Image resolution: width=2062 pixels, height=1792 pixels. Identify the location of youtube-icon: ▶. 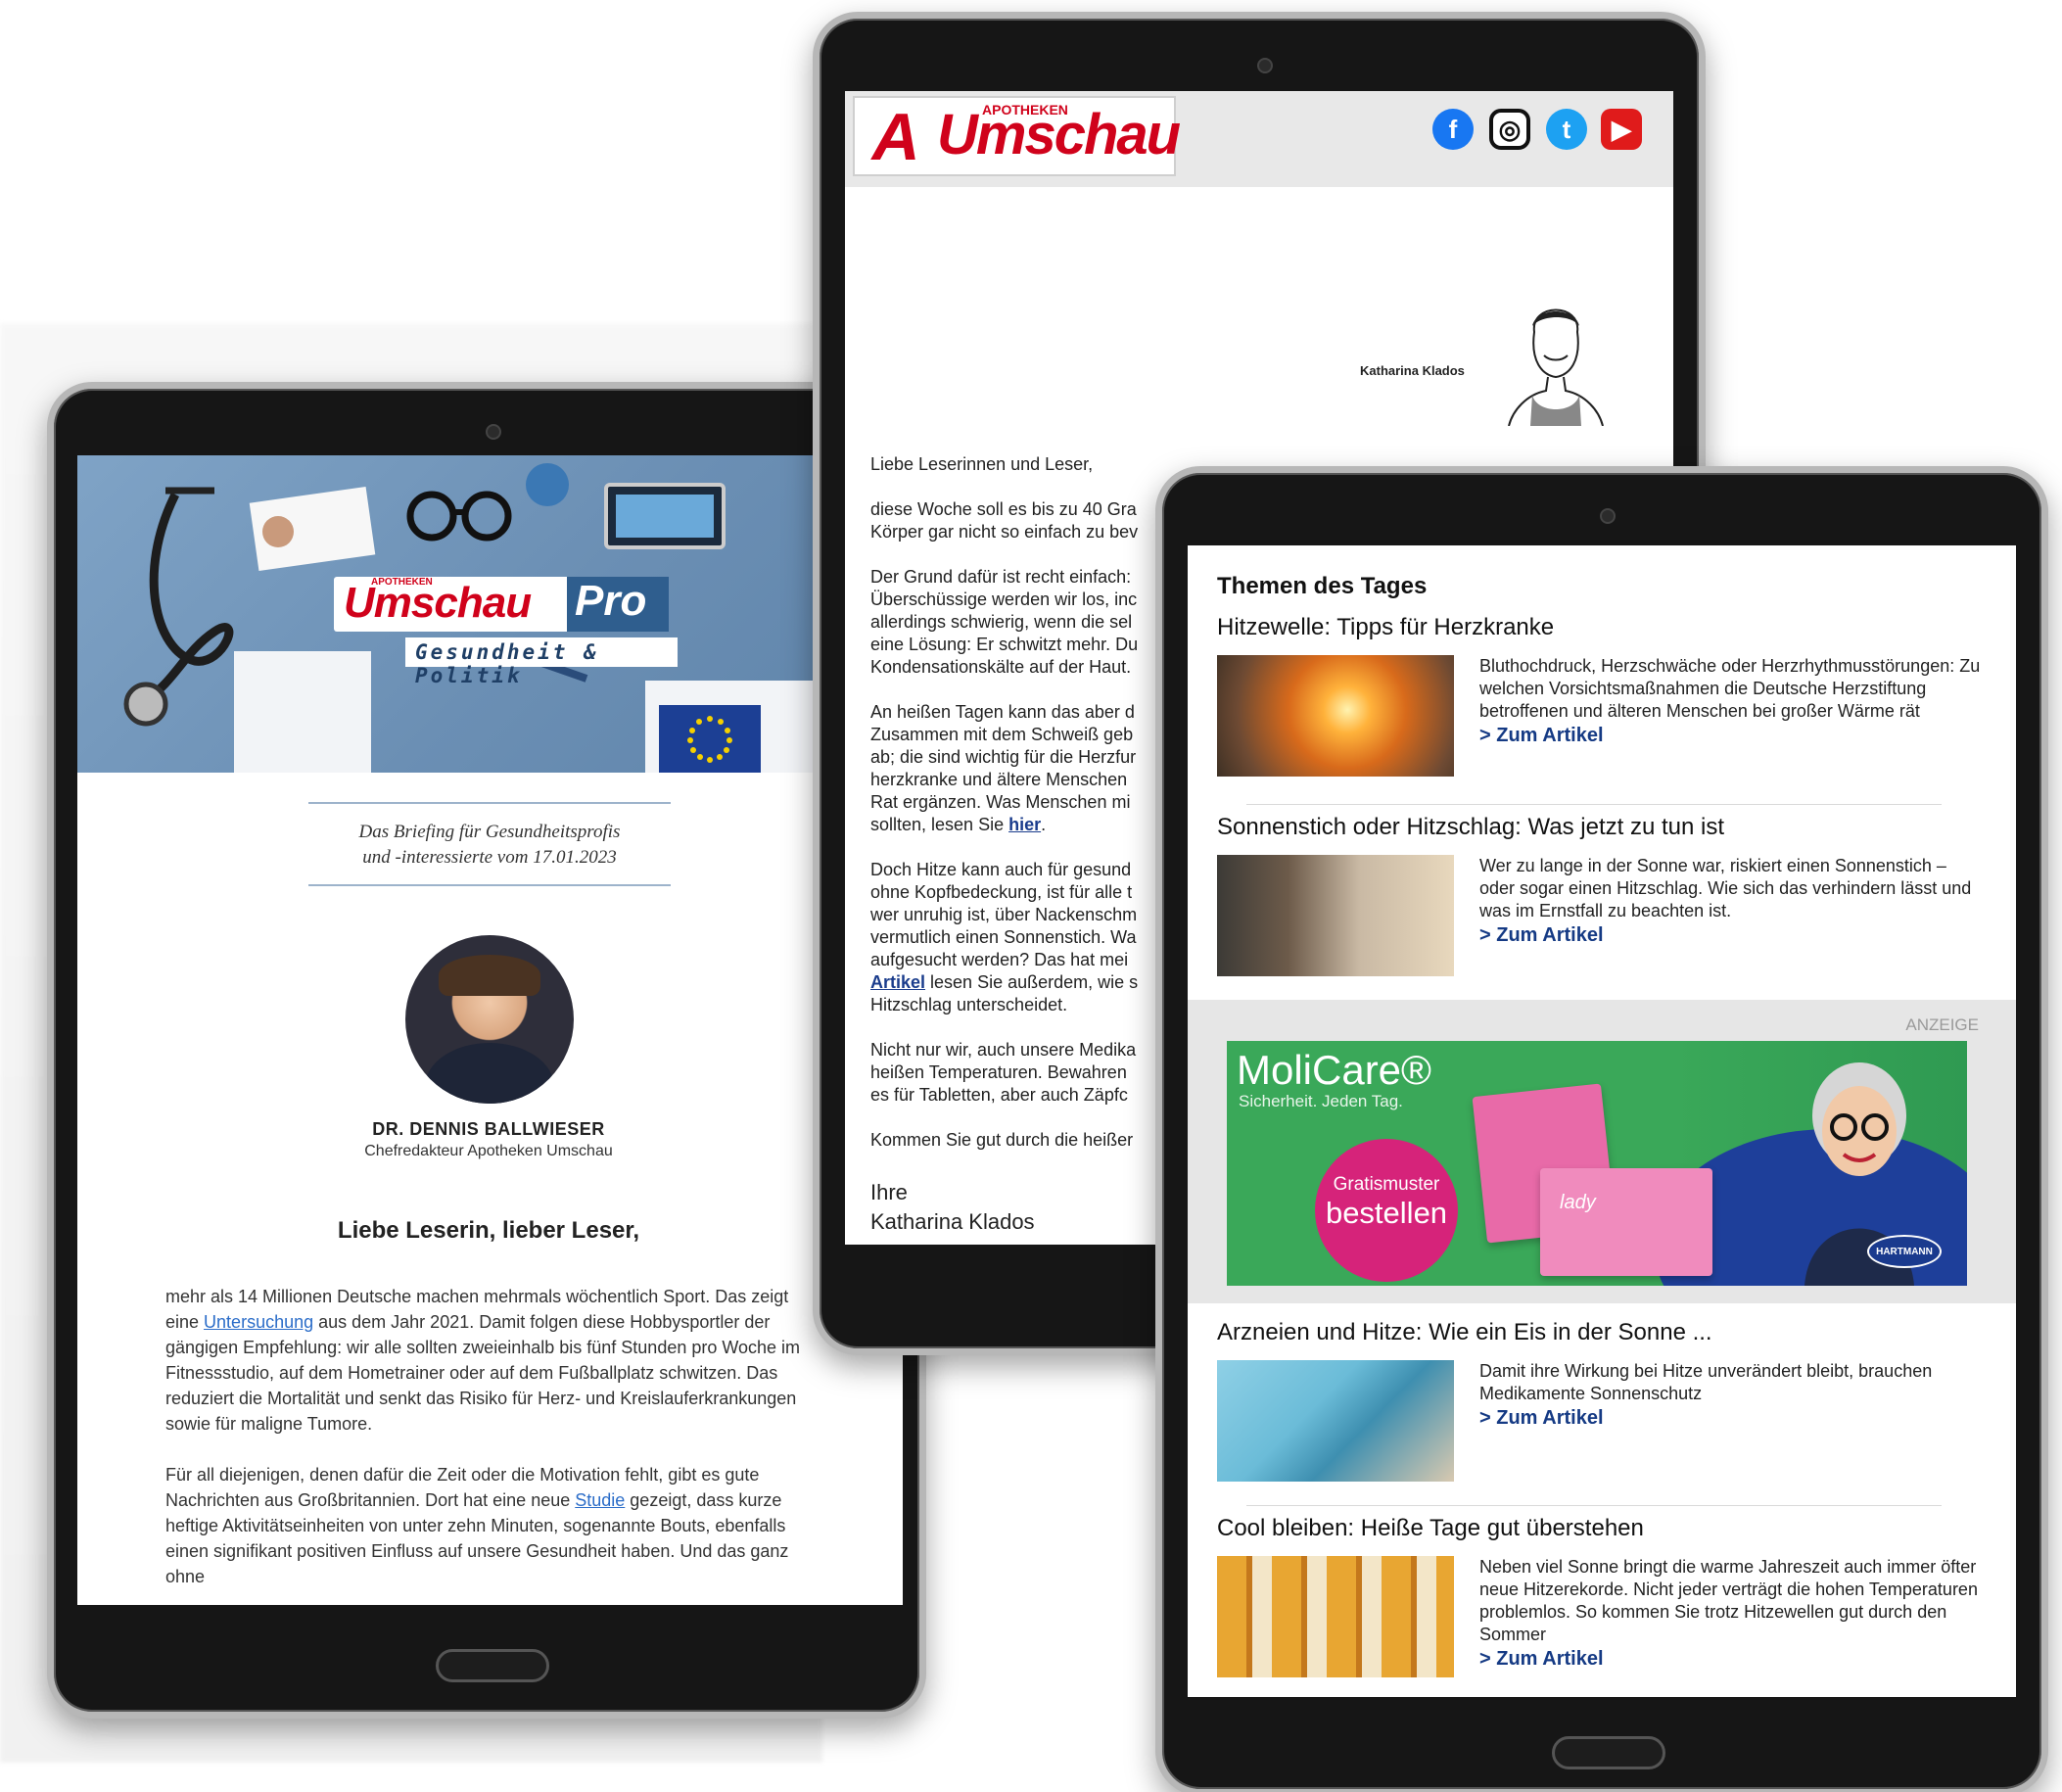
(1621, 129).